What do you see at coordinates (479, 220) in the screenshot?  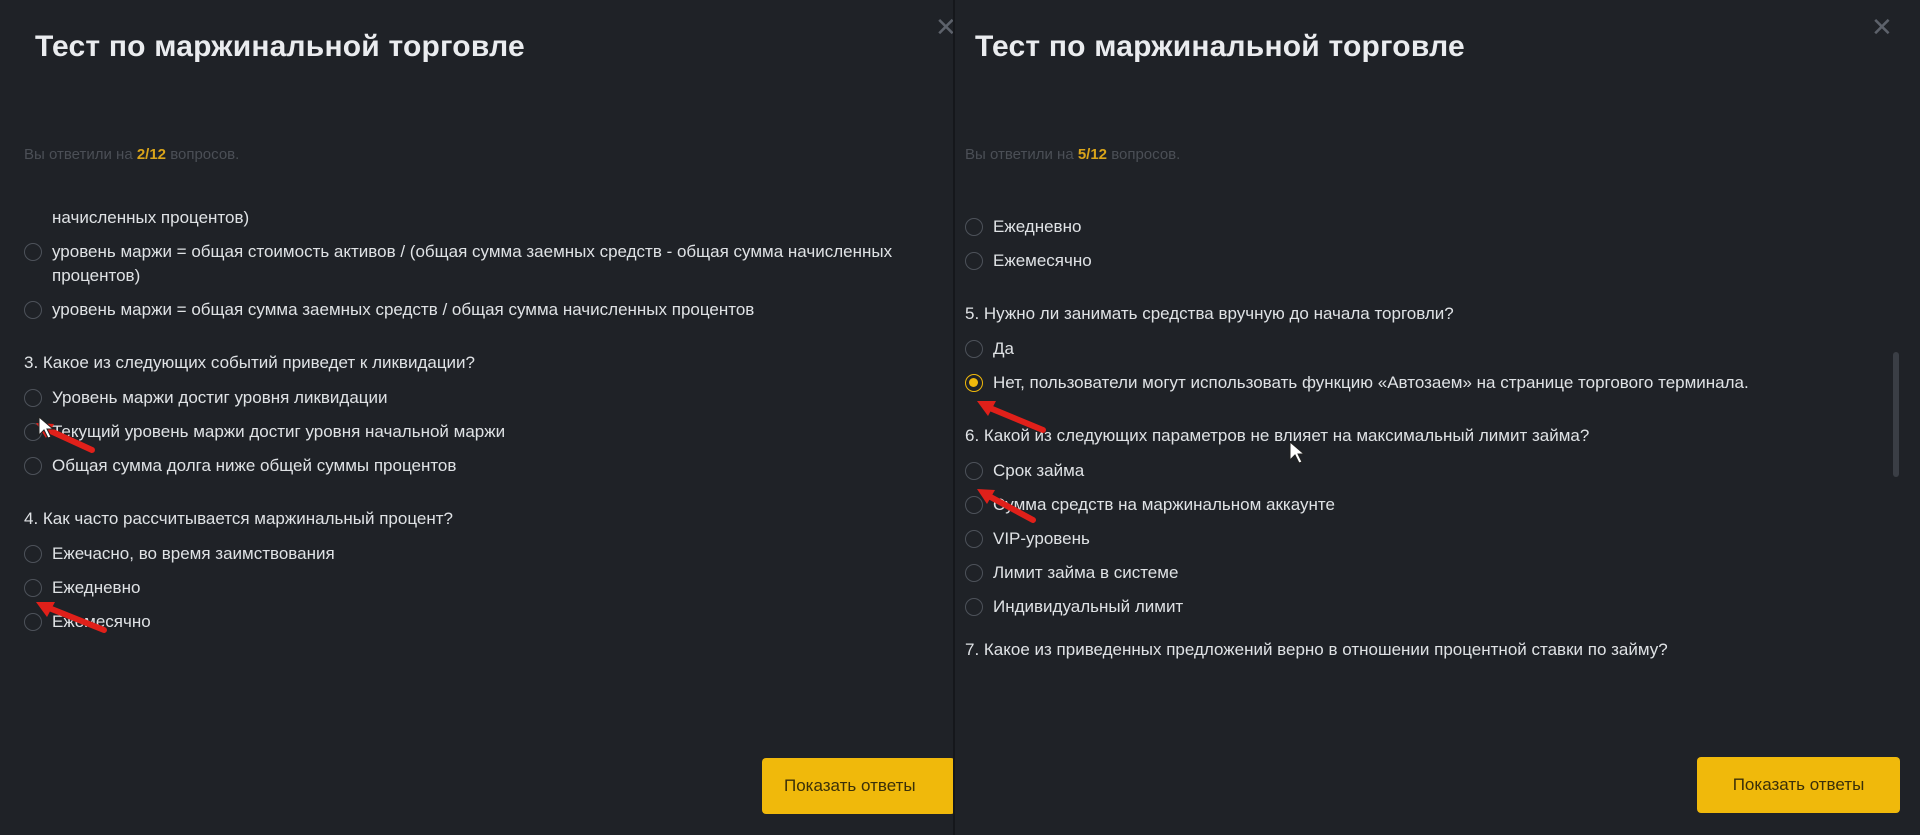 I see `option-continuation: начисленных процентов)` at bounding box center [479, 220].